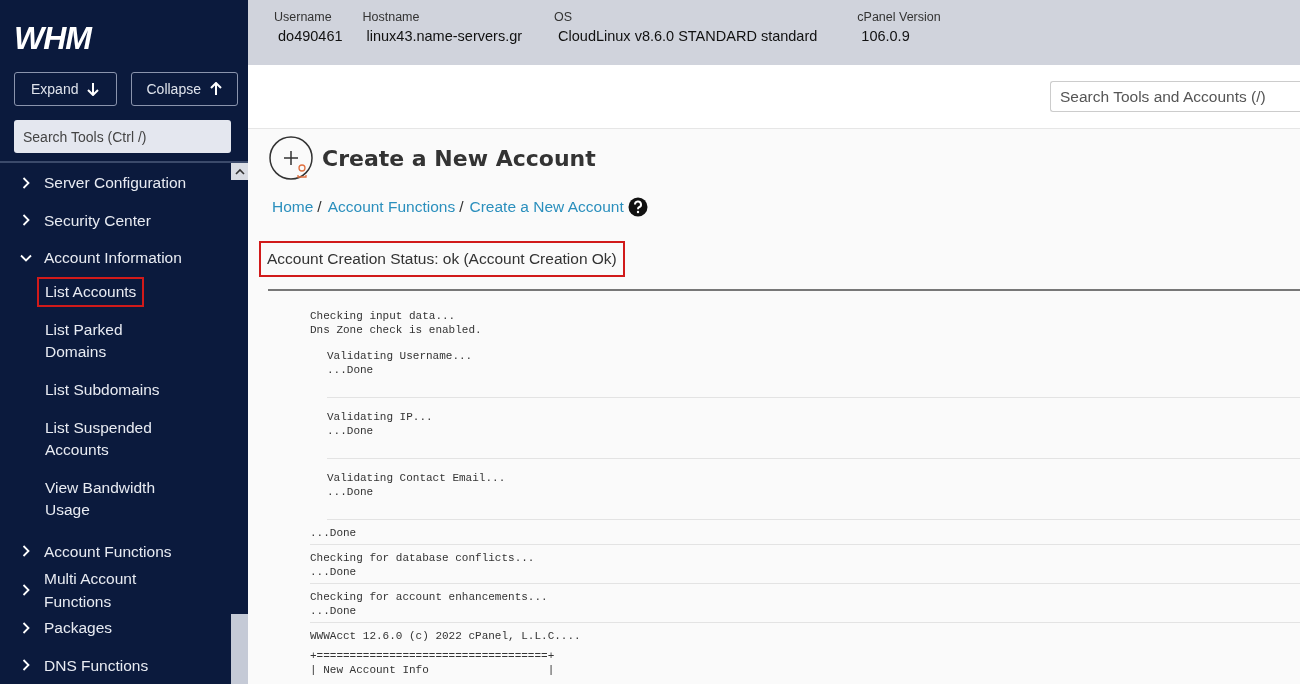  What do you see at coordinates (885, 36) in the screenshot?
I see `info-value: 106.0.9` at bounding box center [885, 36].